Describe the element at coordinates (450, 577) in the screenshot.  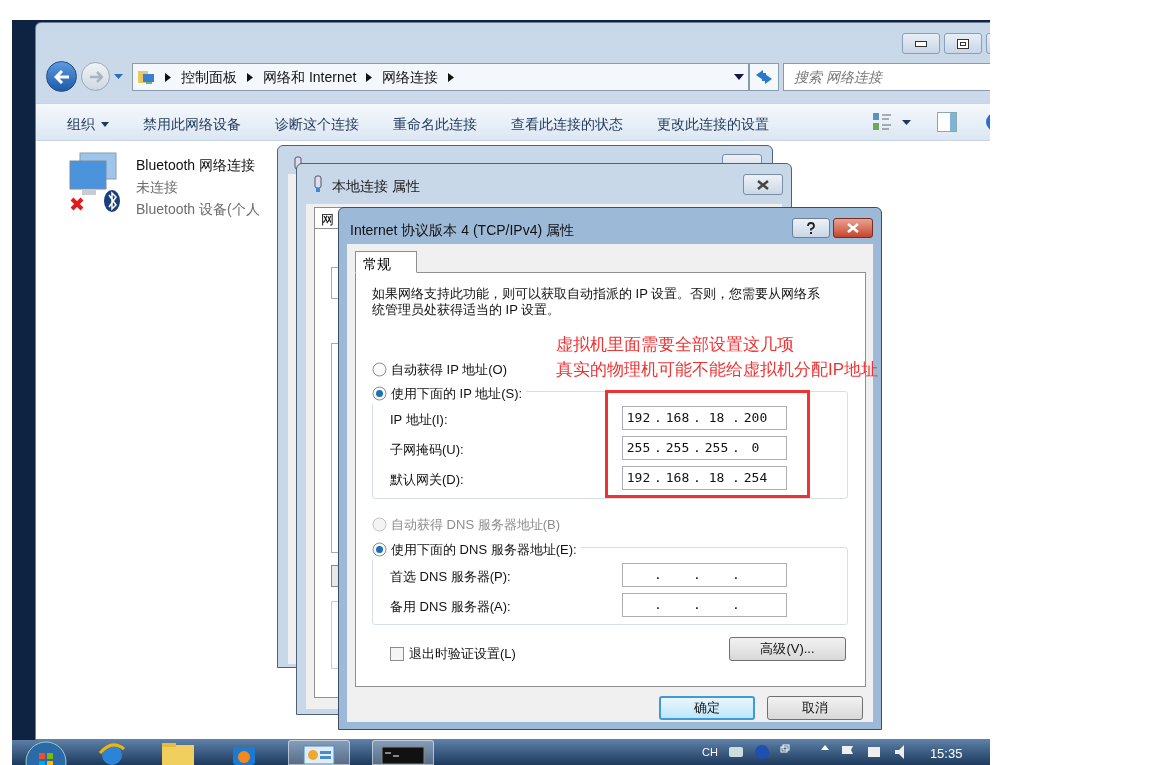
I see `field-label: 首选 DNS 服务器(P):` at that location.